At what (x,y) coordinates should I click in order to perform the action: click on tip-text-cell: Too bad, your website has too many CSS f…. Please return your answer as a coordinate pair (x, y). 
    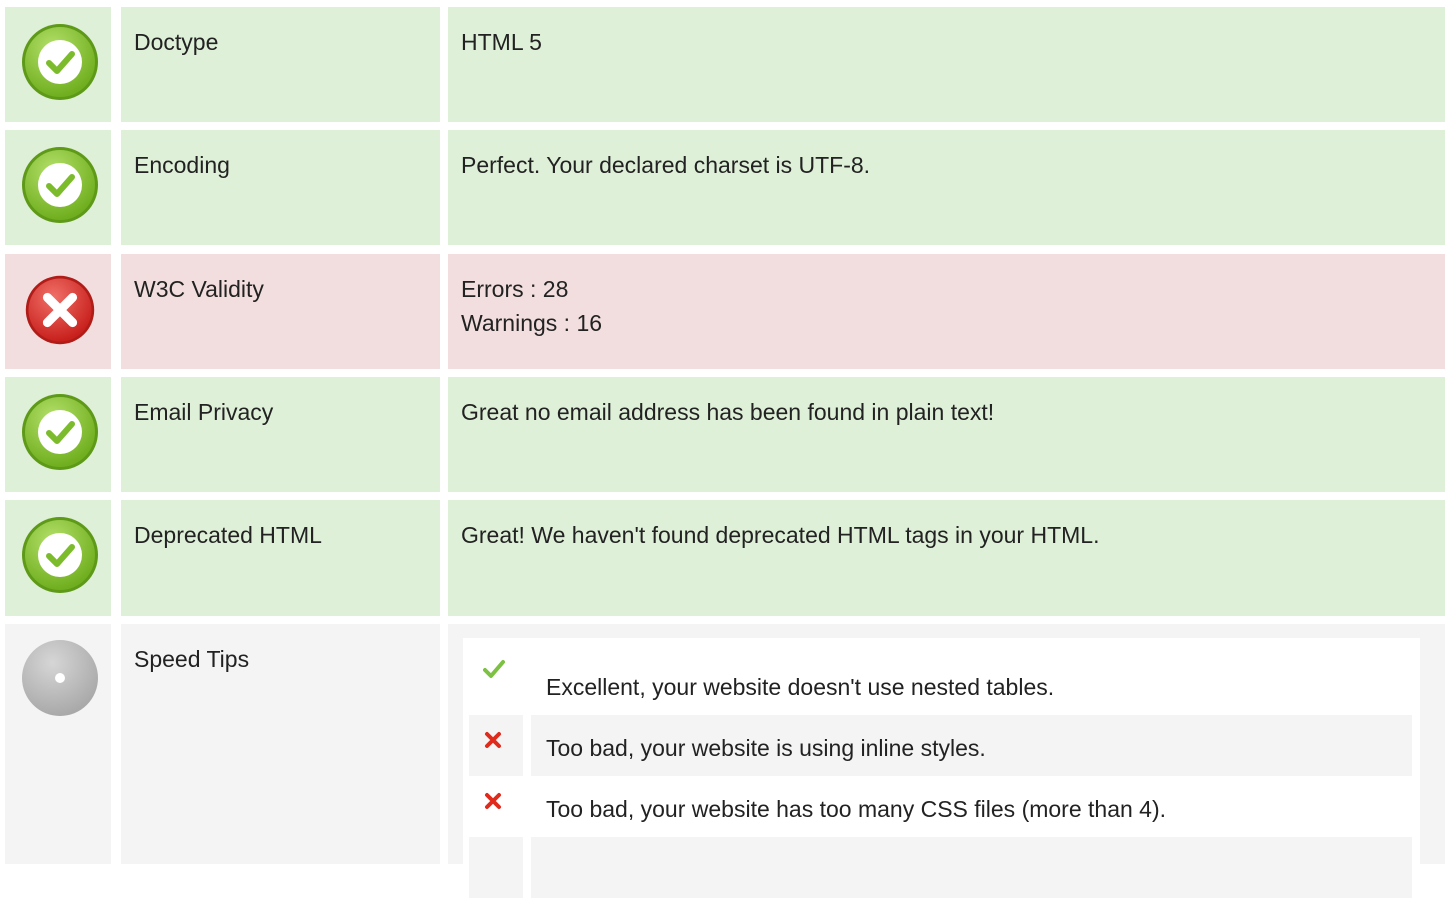
    Looking at the image, I should click on (971, 806).